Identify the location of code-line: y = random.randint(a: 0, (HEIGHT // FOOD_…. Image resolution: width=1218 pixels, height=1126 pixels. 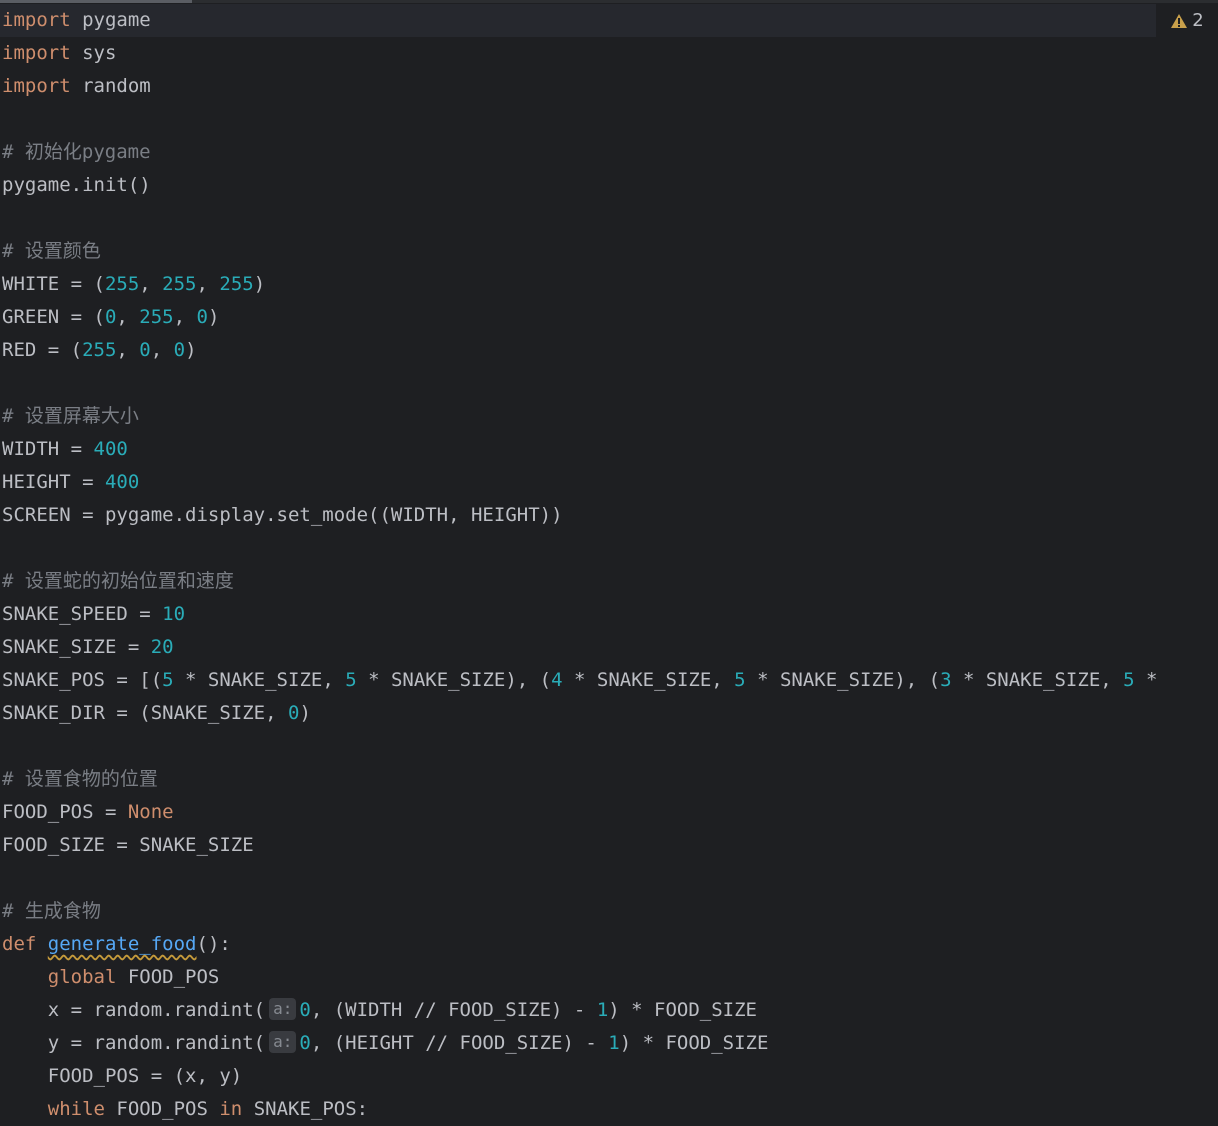
(609, 1043).